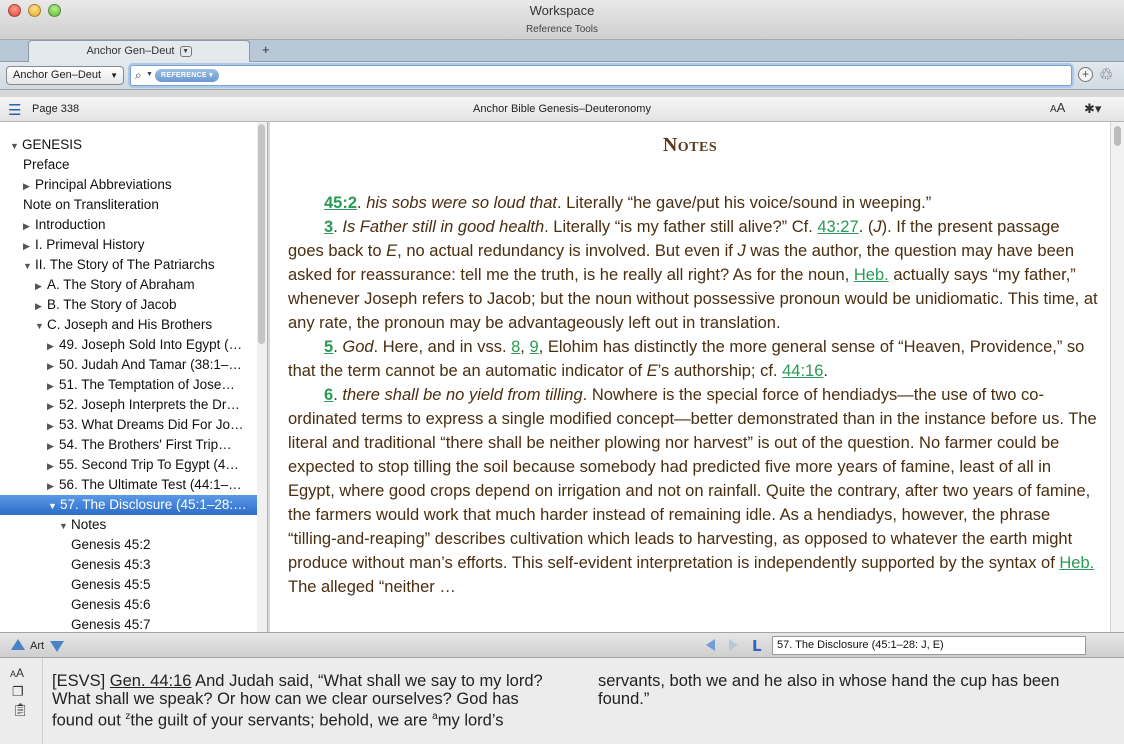 This screenshot has height=744, width=1124. Describe the element at coordinates (149, 74) in the screenshot. I see `search-options-icon: ▼` at that location.